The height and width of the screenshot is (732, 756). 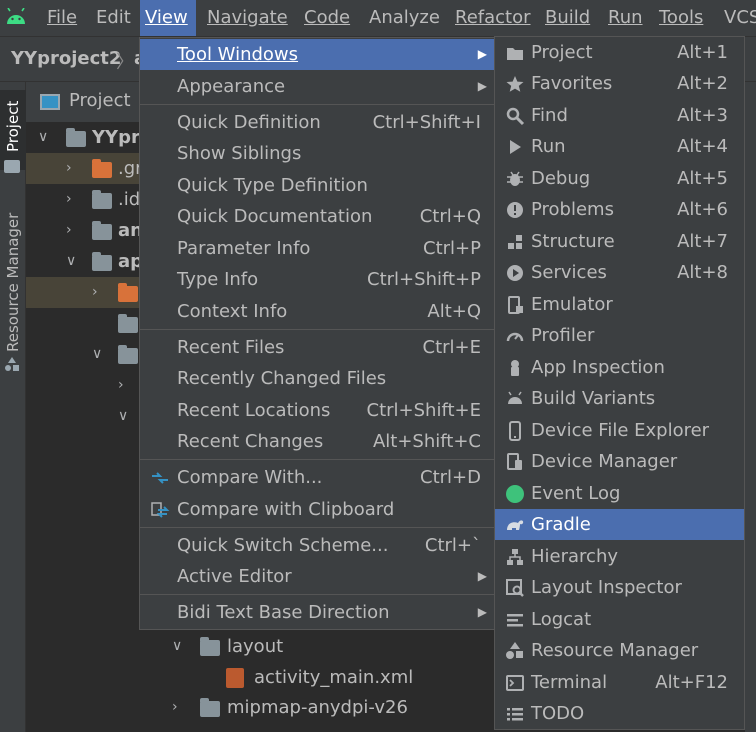 What do you see at coordinates (515, 620) in the screenshot?
I see `logcat-icon` at bounding box center [515, 620].